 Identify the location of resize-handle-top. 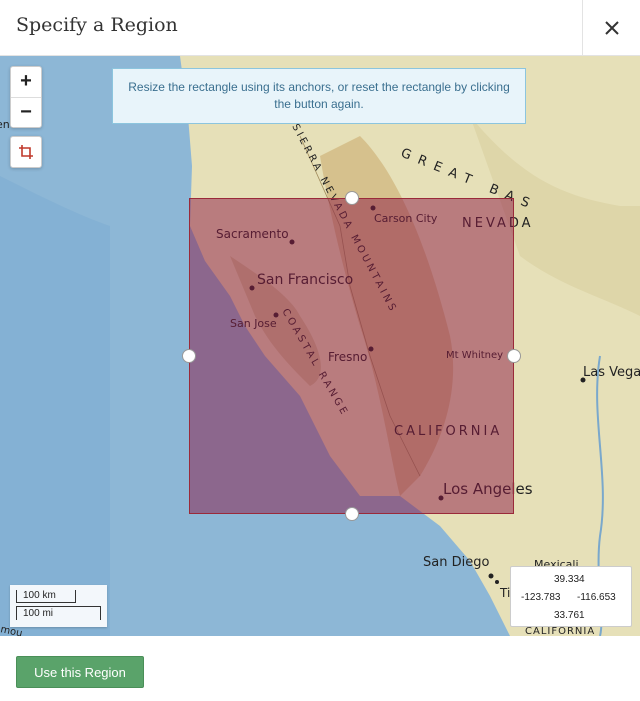
(352, 198).